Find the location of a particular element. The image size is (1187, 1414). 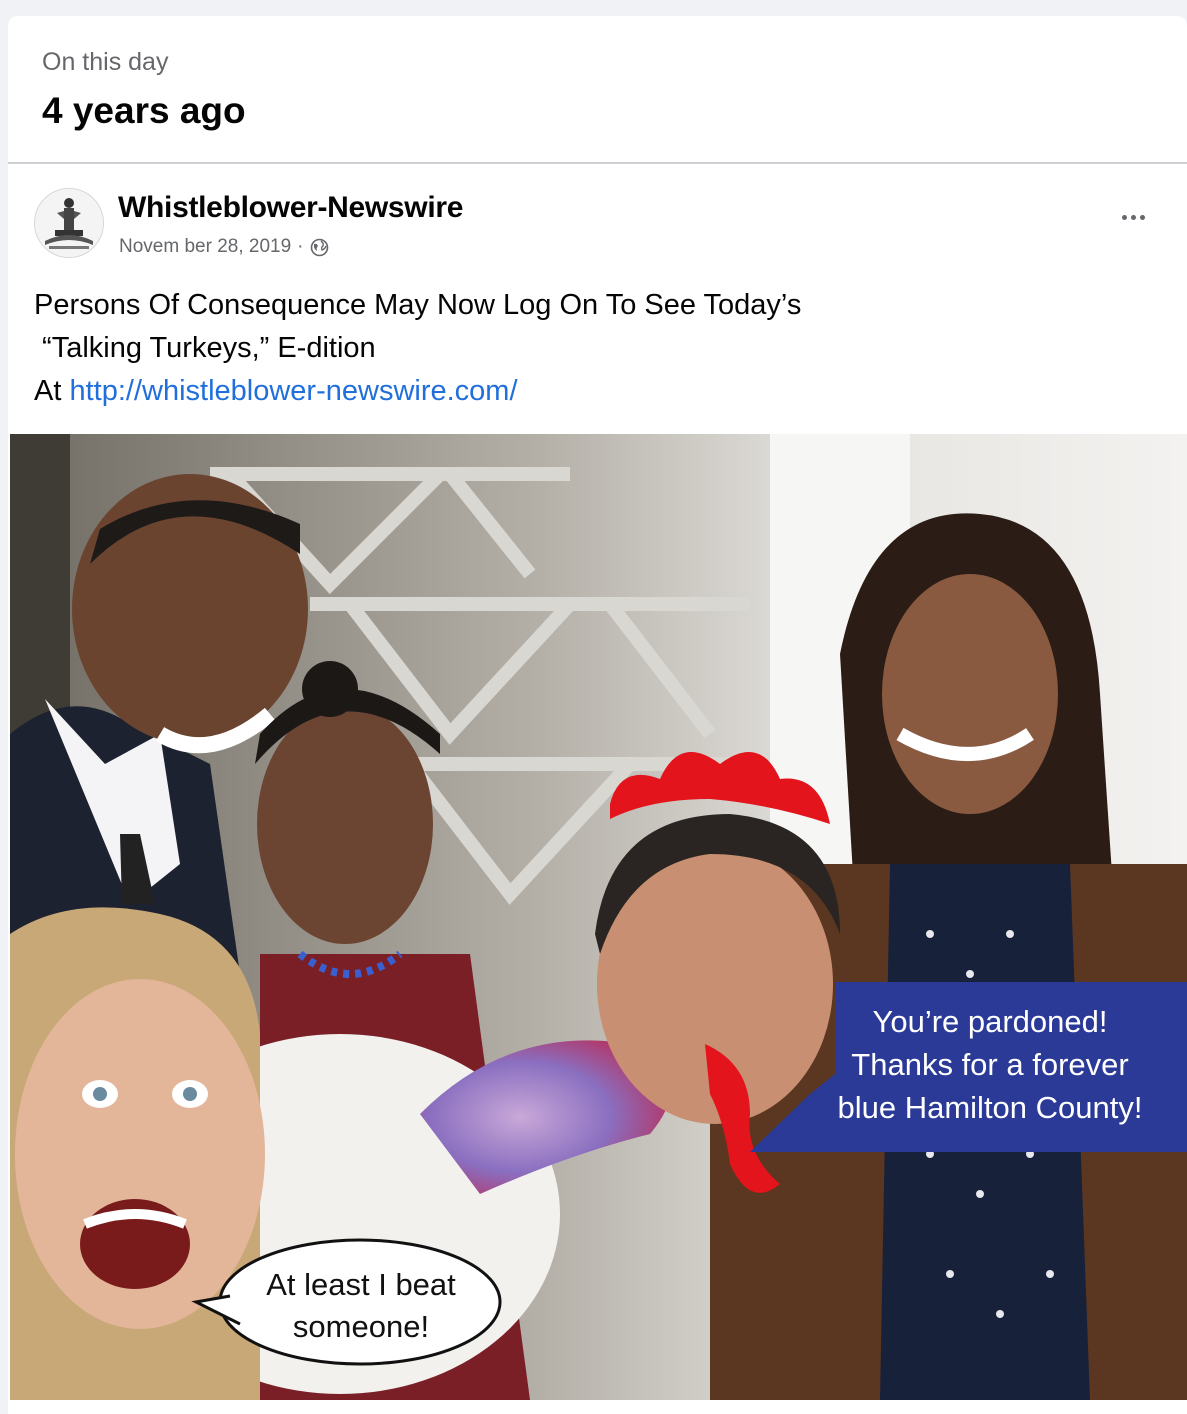

pardon-line-2: Thanks for a forever is located at coordinates (990, 1064).